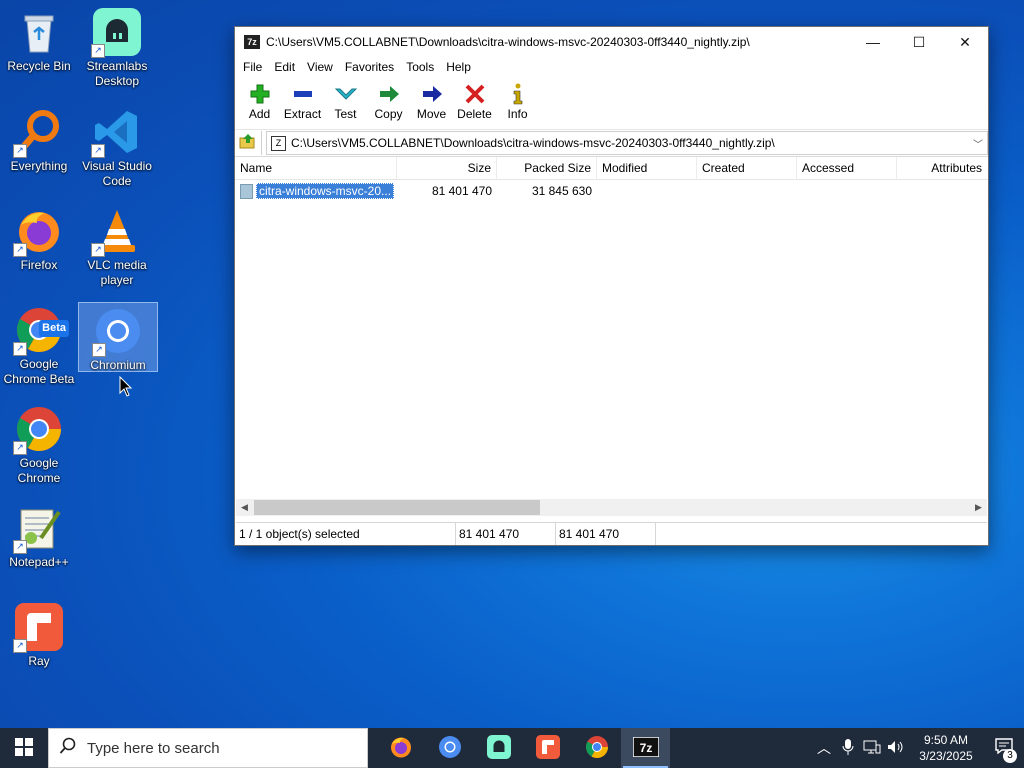  I want to click on windows-logo-icon, so click(24, 748).